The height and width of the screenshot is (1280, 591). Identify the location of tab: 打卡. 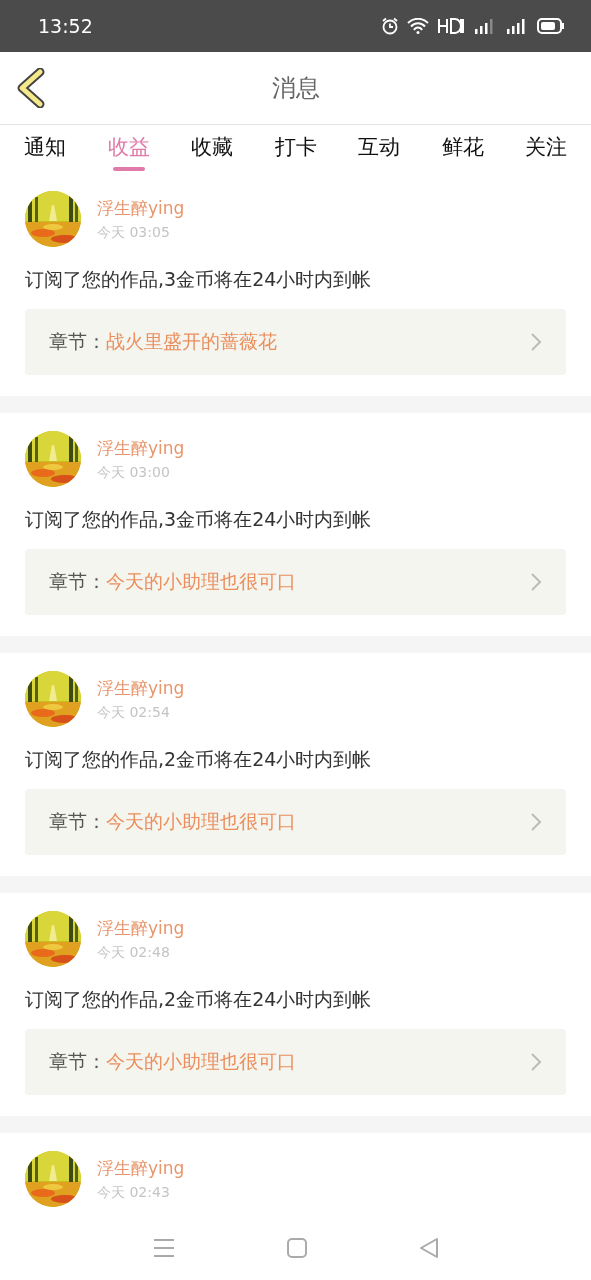
(295, 149).